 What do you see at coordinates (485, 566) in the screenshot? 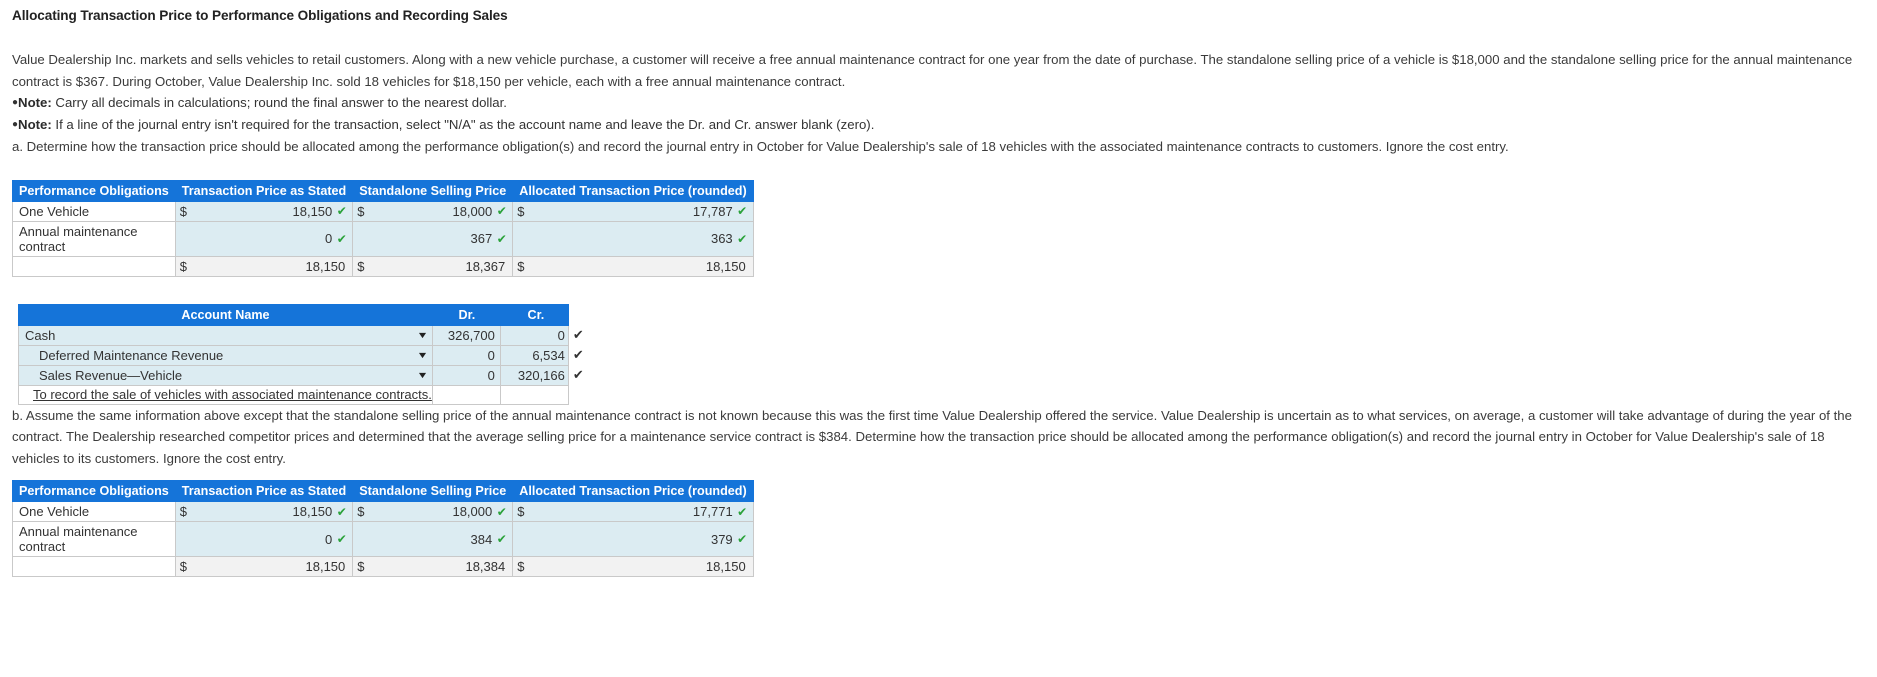
I see `total-standalone-value: 18,384` at bounding box center [485, 566].